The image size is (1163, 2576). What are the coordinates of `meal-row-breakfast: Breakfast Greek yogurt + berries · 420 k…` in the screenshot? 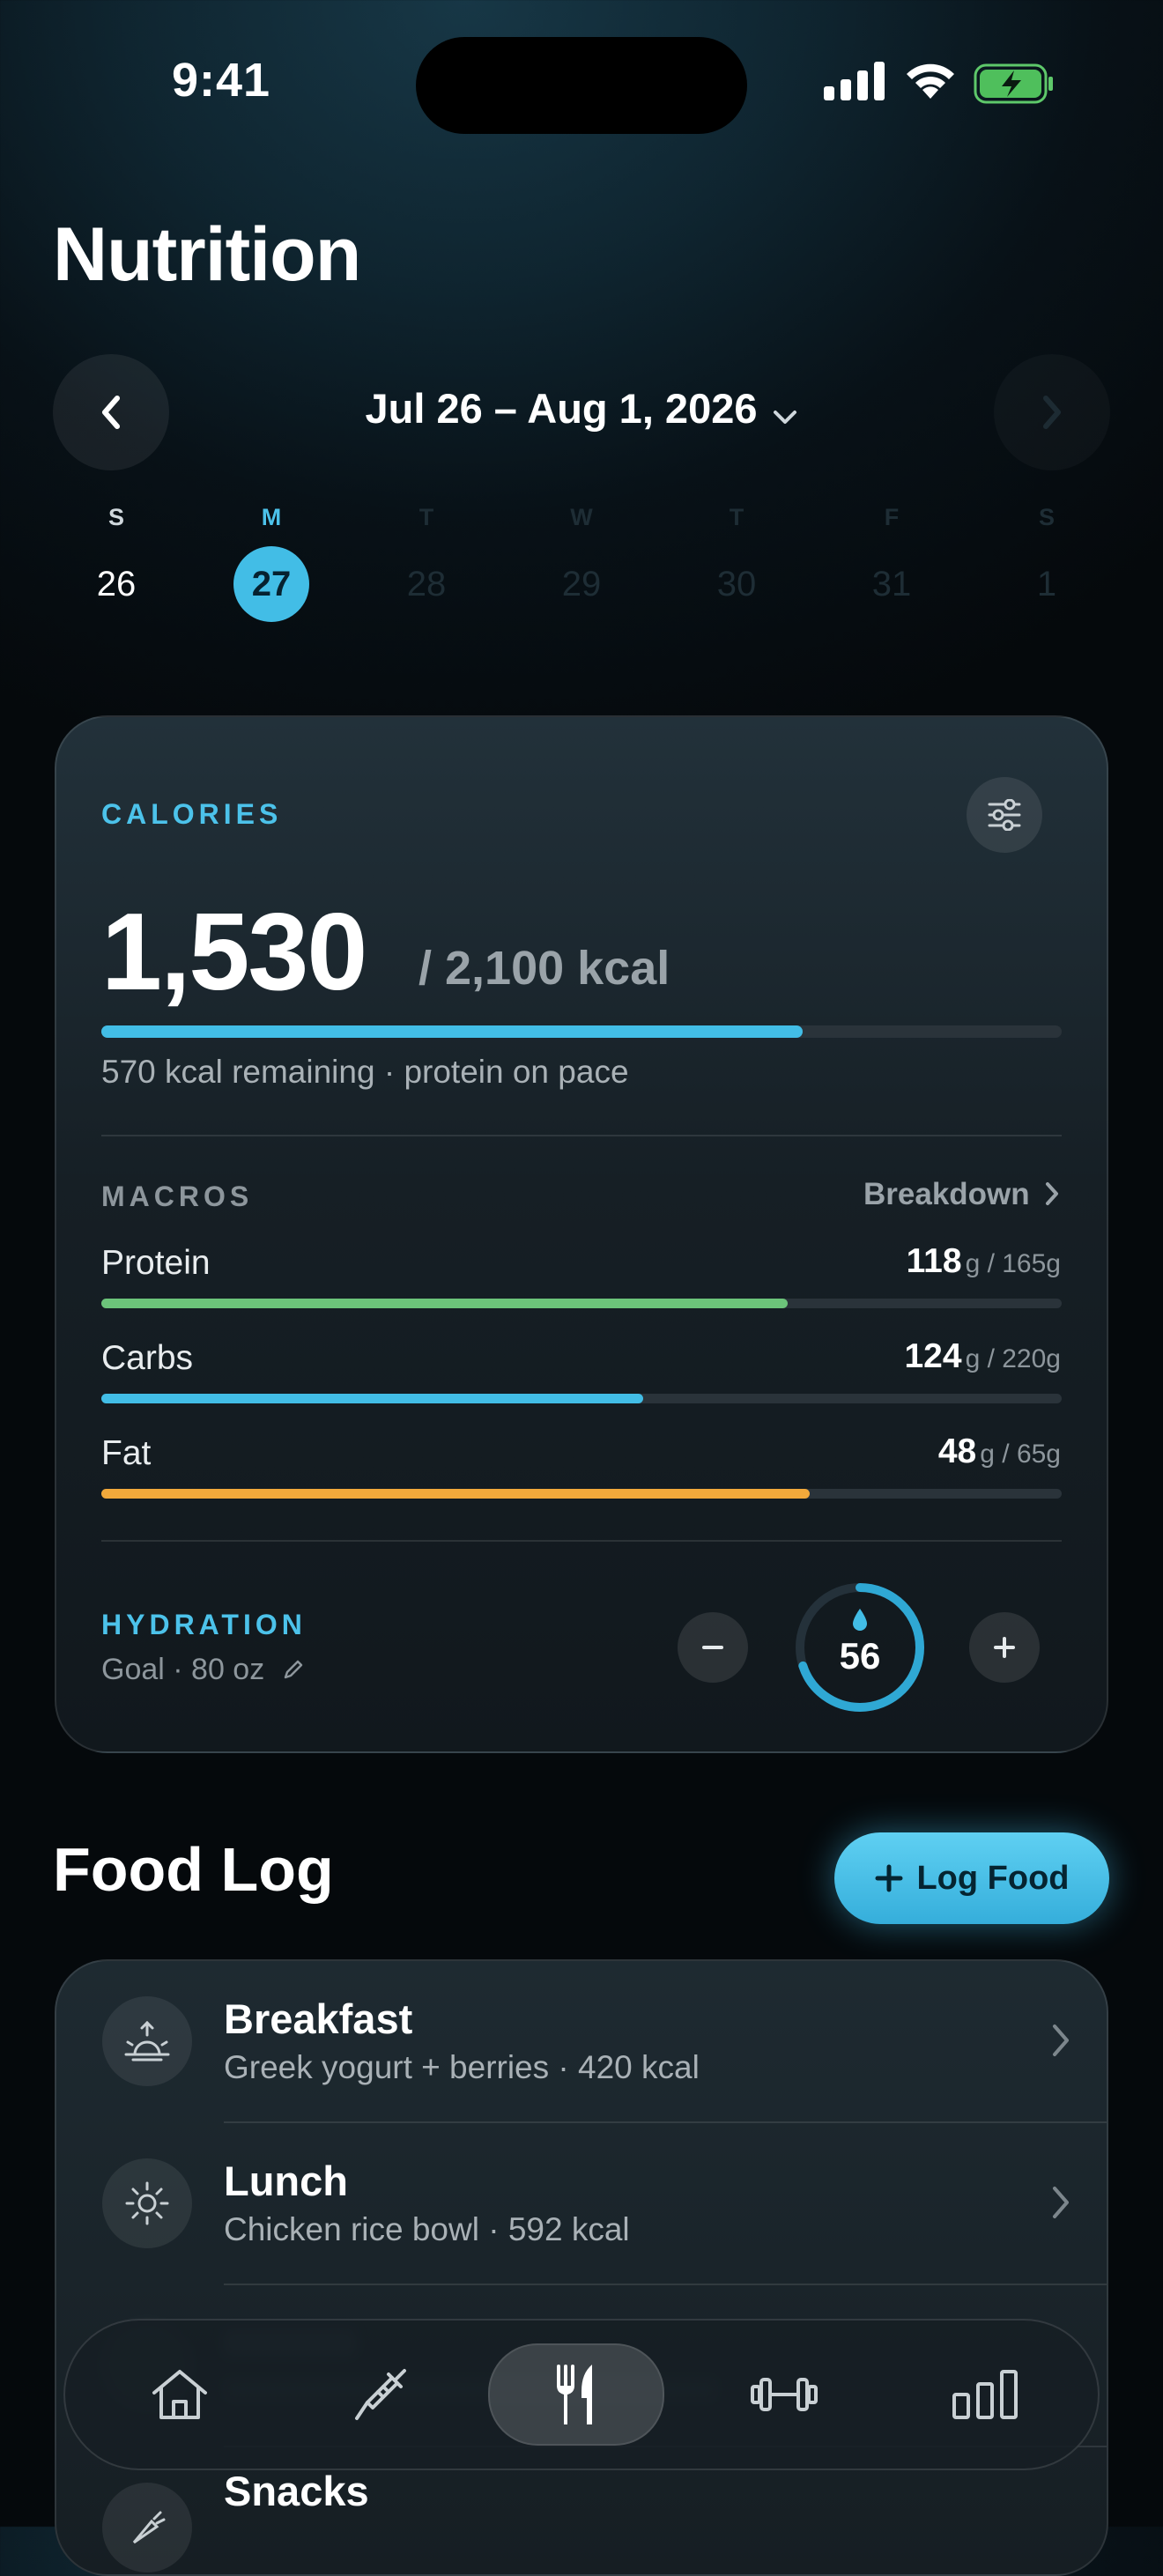 It's located at (581, 2041).